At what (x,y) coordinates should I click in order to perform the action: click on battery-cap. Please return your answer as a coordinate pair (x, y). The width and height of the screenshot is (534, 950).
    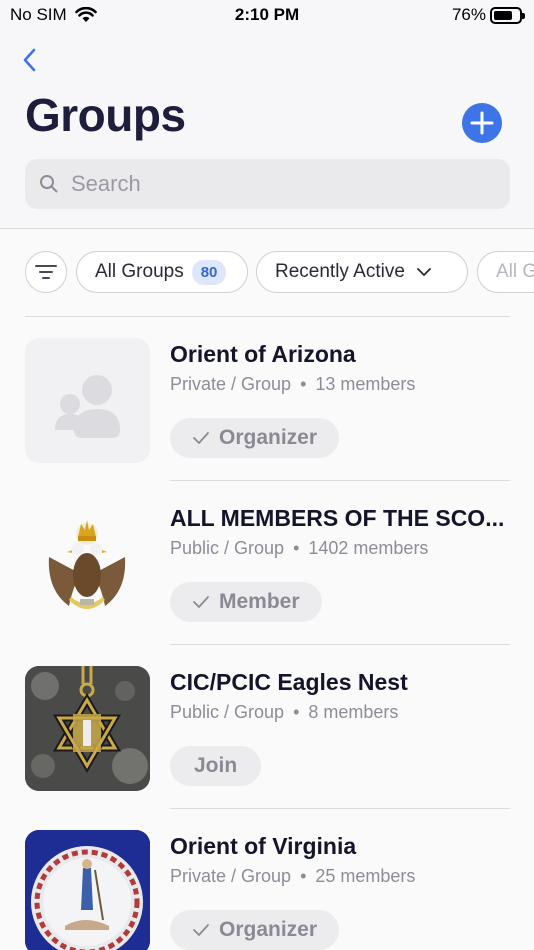
    Looking at the image, I should click on (523, 15).